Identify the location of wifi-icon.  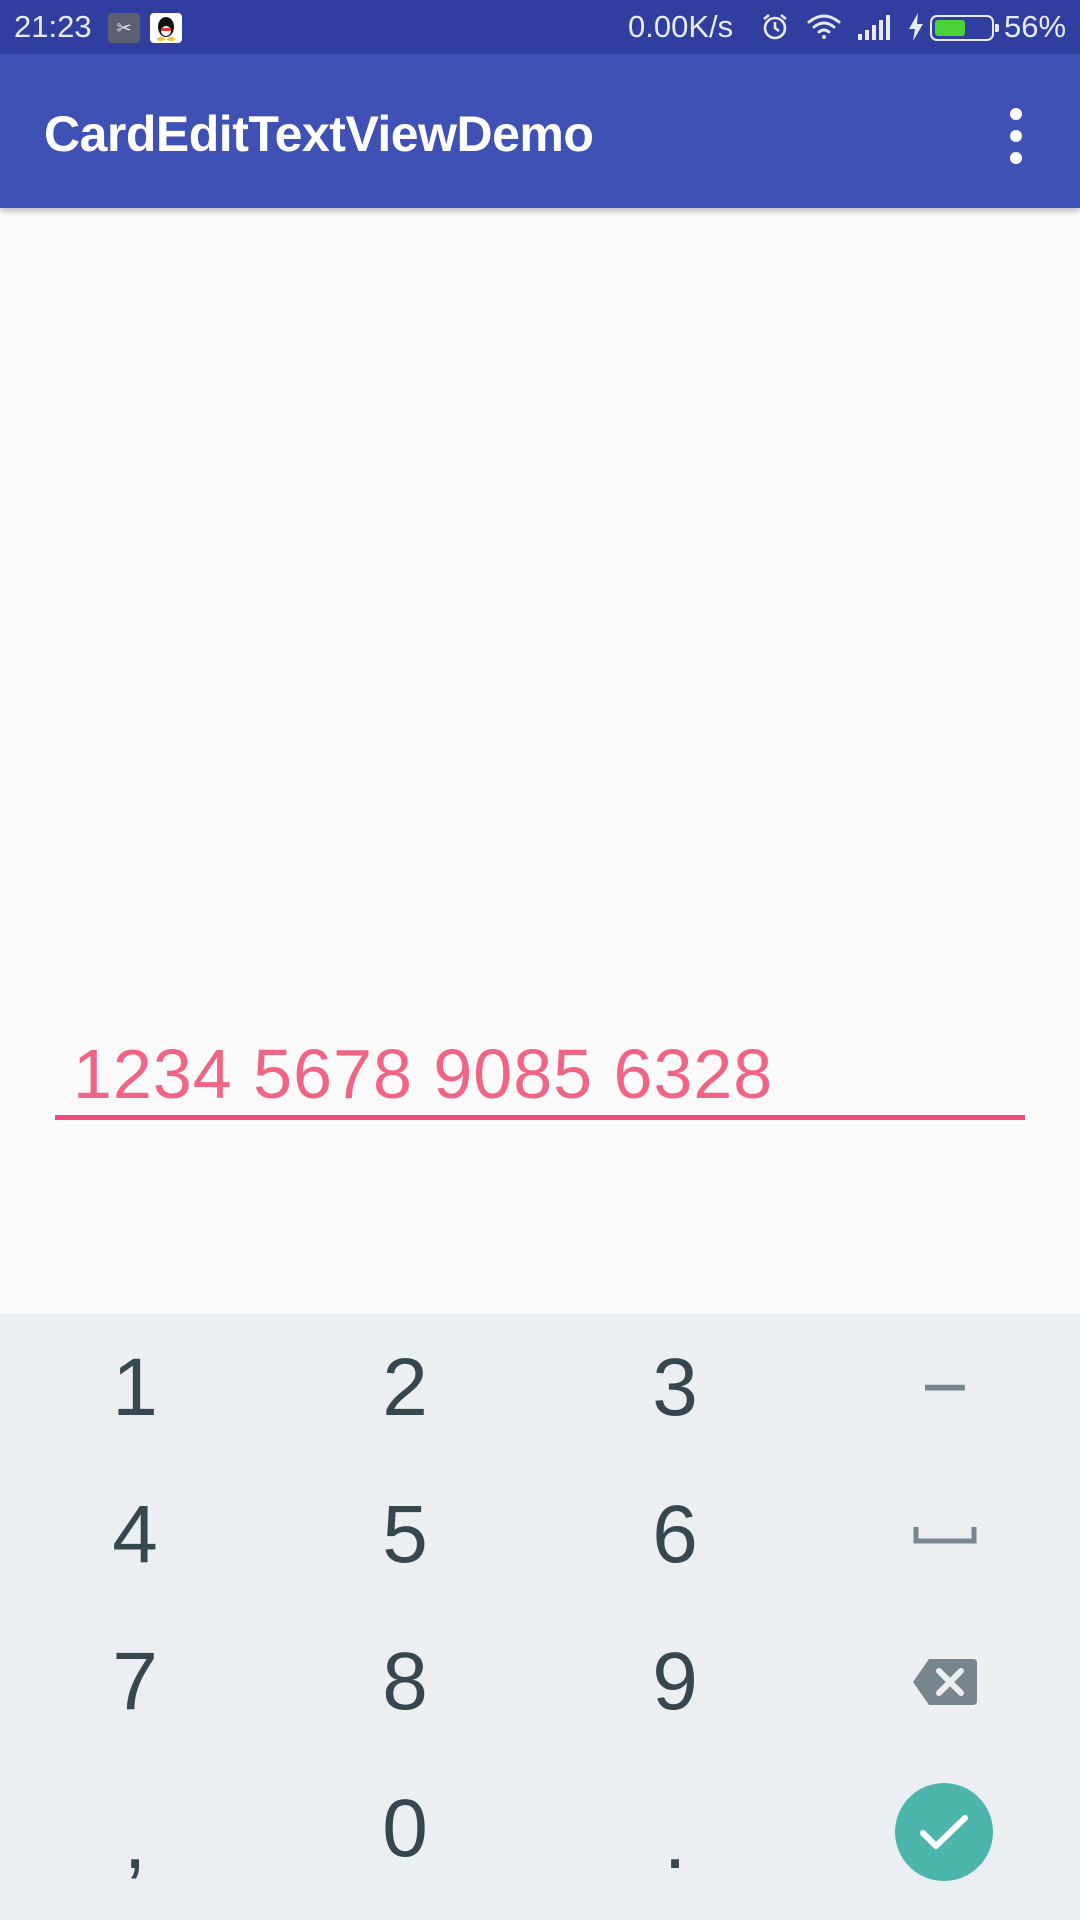
(824, 29).